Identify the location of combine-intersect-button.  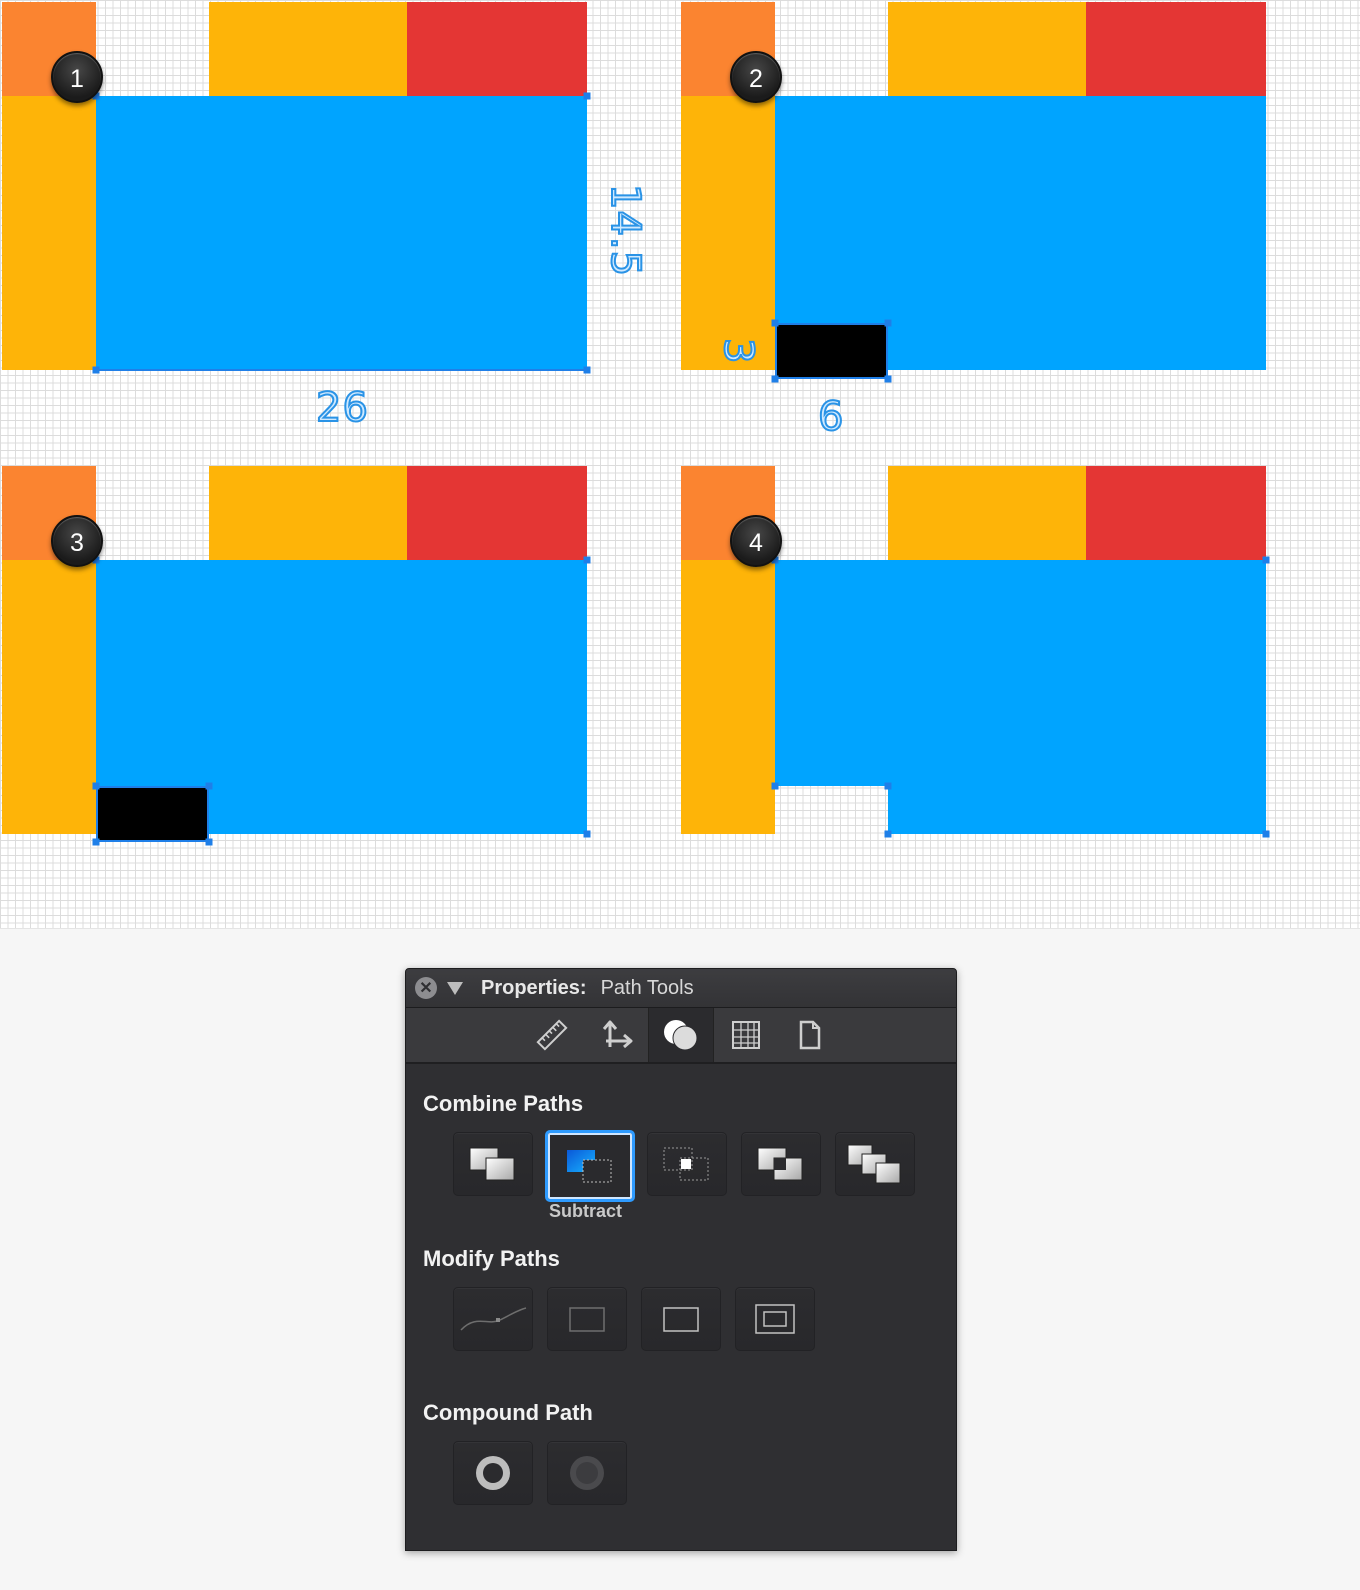
(687, 1164).